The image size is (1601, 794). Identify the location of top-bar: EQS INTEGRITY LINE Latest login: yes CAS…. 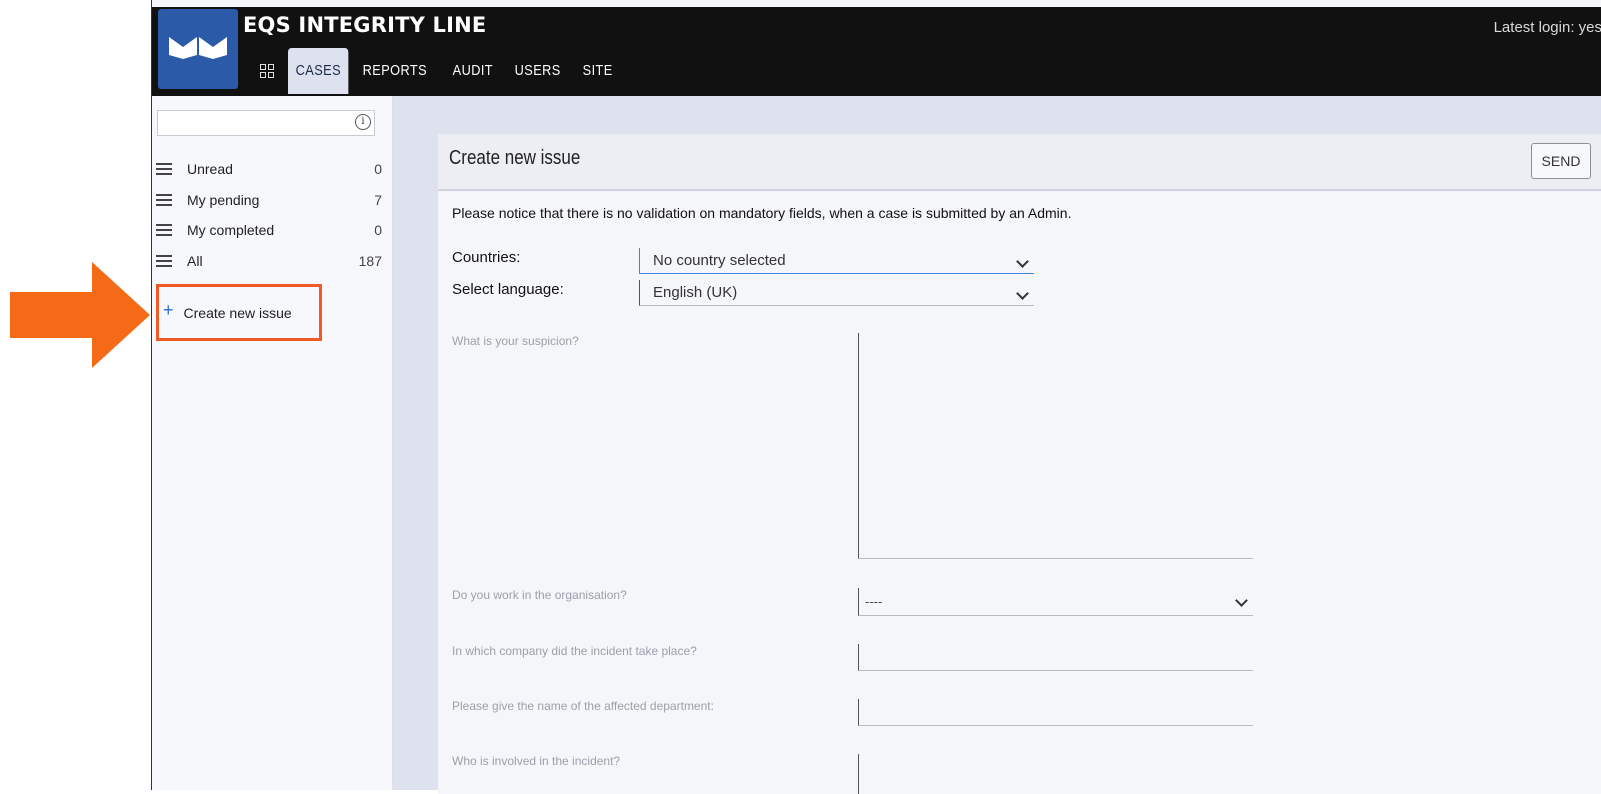
(876, 51).